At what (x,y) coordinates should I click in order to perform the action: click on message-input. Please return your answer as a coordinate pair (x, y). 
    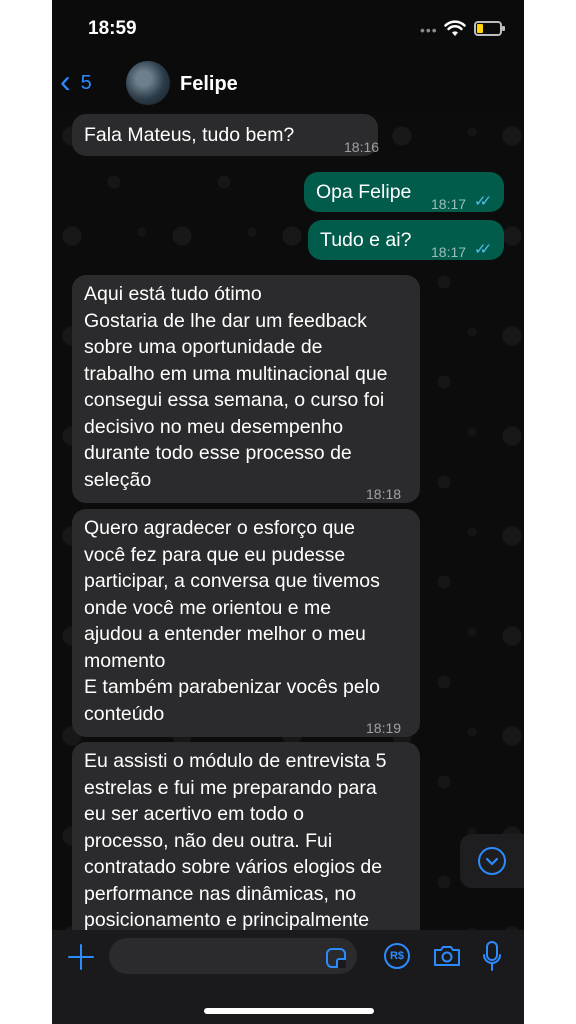
    Looking at the image, I should click on (233, 956).